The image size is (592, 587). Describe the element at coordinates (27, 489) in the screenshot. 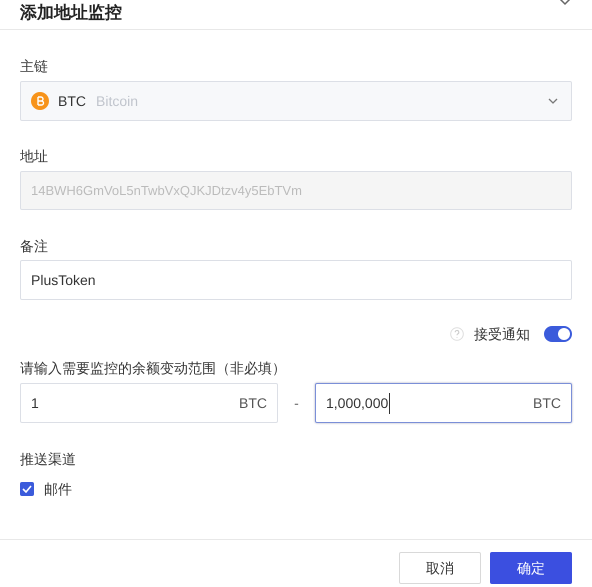

I see `checkbox` at that location.